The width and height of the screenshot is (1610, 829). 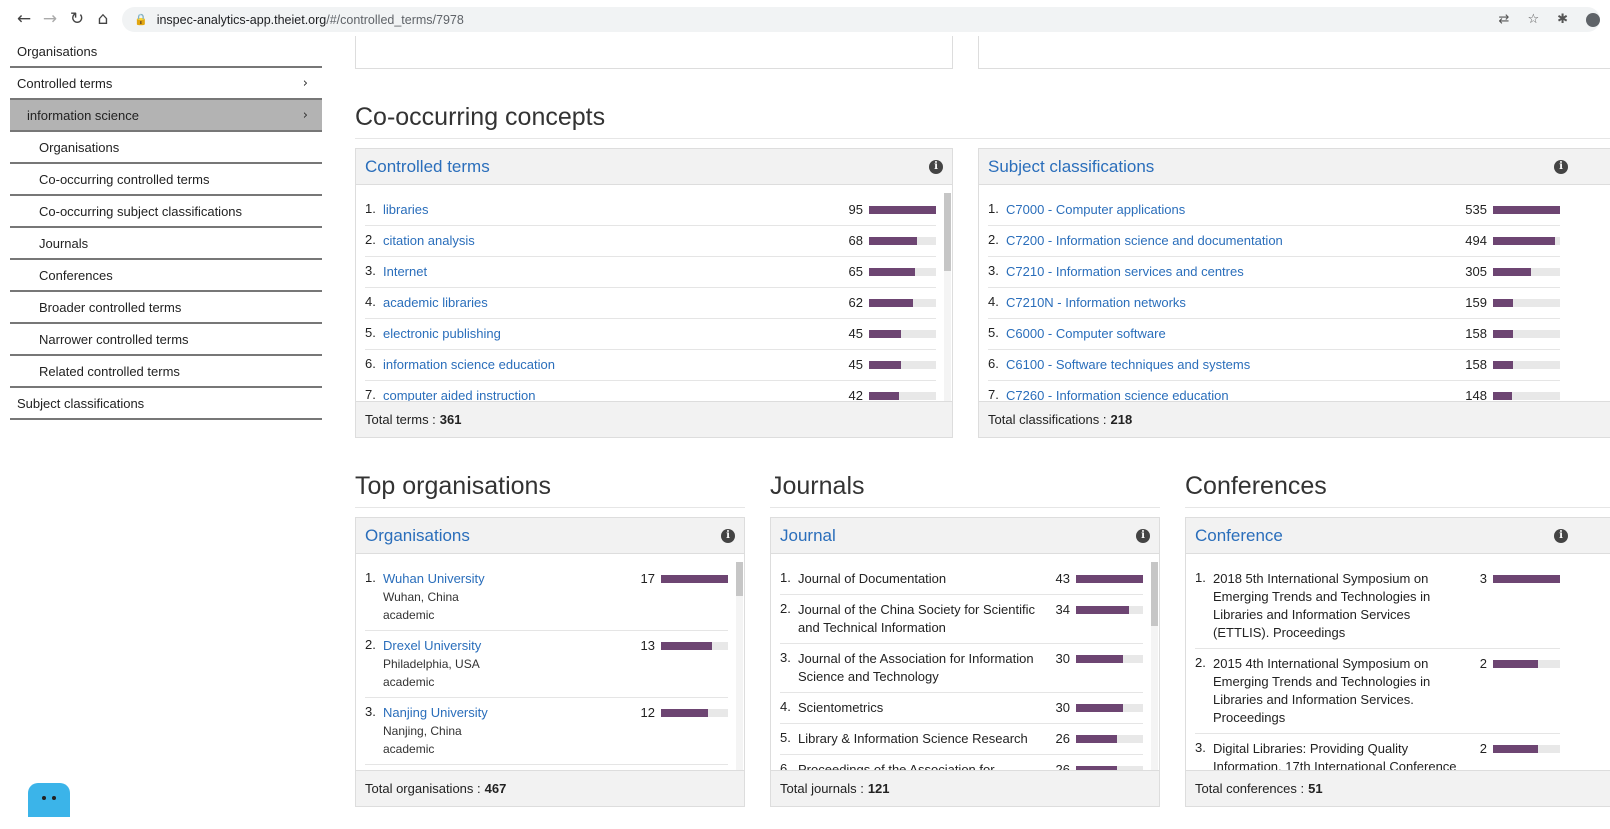 I want to click on sidebar-item: Narrower controlled terms, so click(x=166, y=340).